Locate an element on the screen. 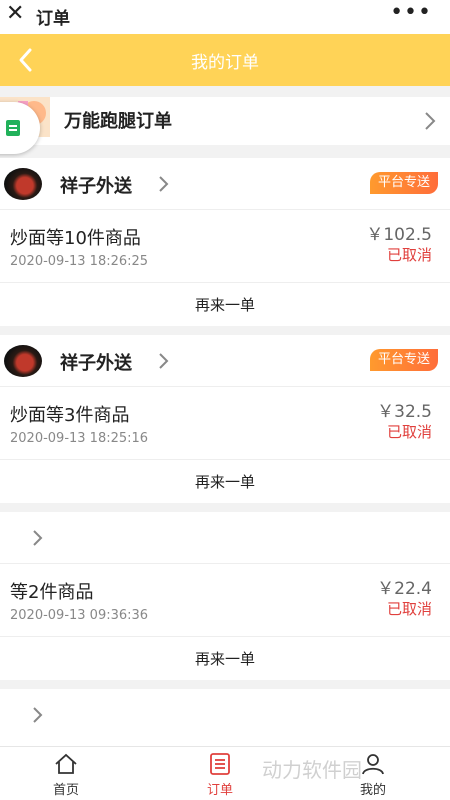  errand-orders-row: 万能跑腿订单 is located at coordinates (225, 121).